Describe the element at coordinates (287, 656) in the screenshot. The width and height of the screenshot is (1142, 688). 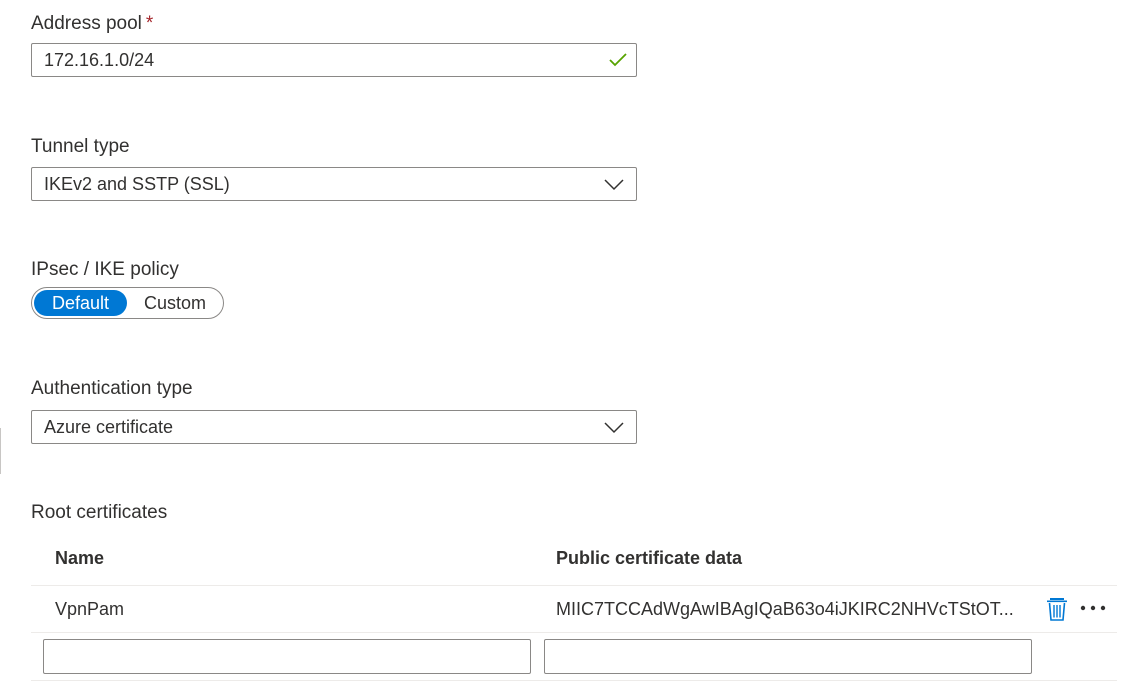
I see `new-certificate-name-input` at that location.